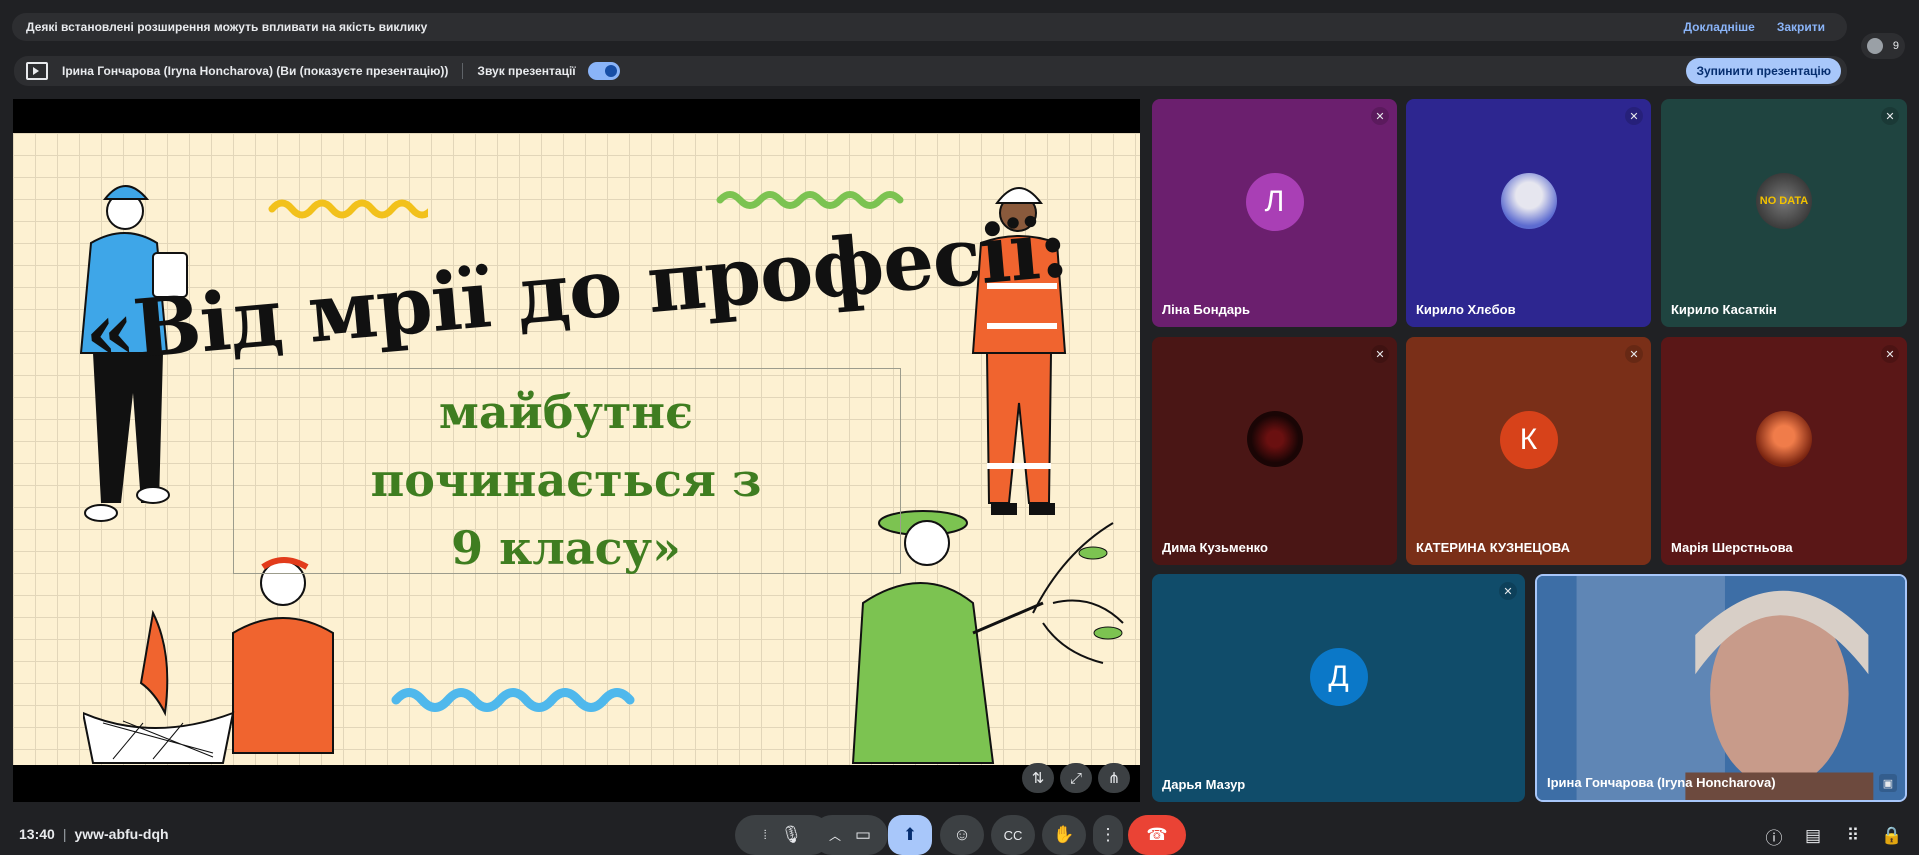 The height and width of the screenshot is (855, 1919). What do you see at coordinates (37, 834) in the screenshot?
I see `meeting-time: 13:40` at bounding box center [37, 834].